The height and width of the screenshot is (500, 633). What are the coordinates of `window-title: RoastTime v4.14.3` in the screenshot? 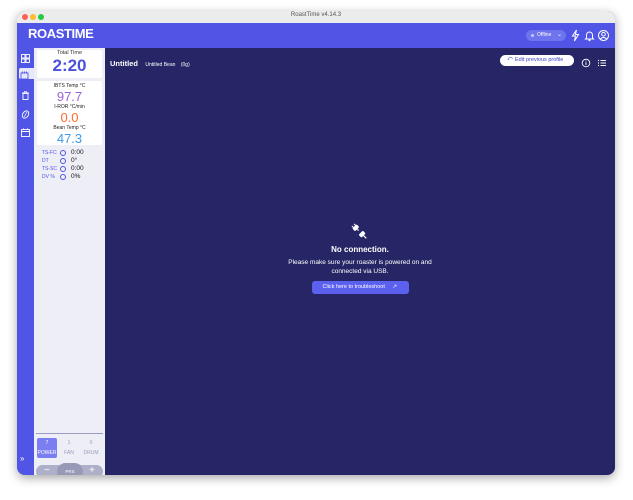 It's located at (316, 15).